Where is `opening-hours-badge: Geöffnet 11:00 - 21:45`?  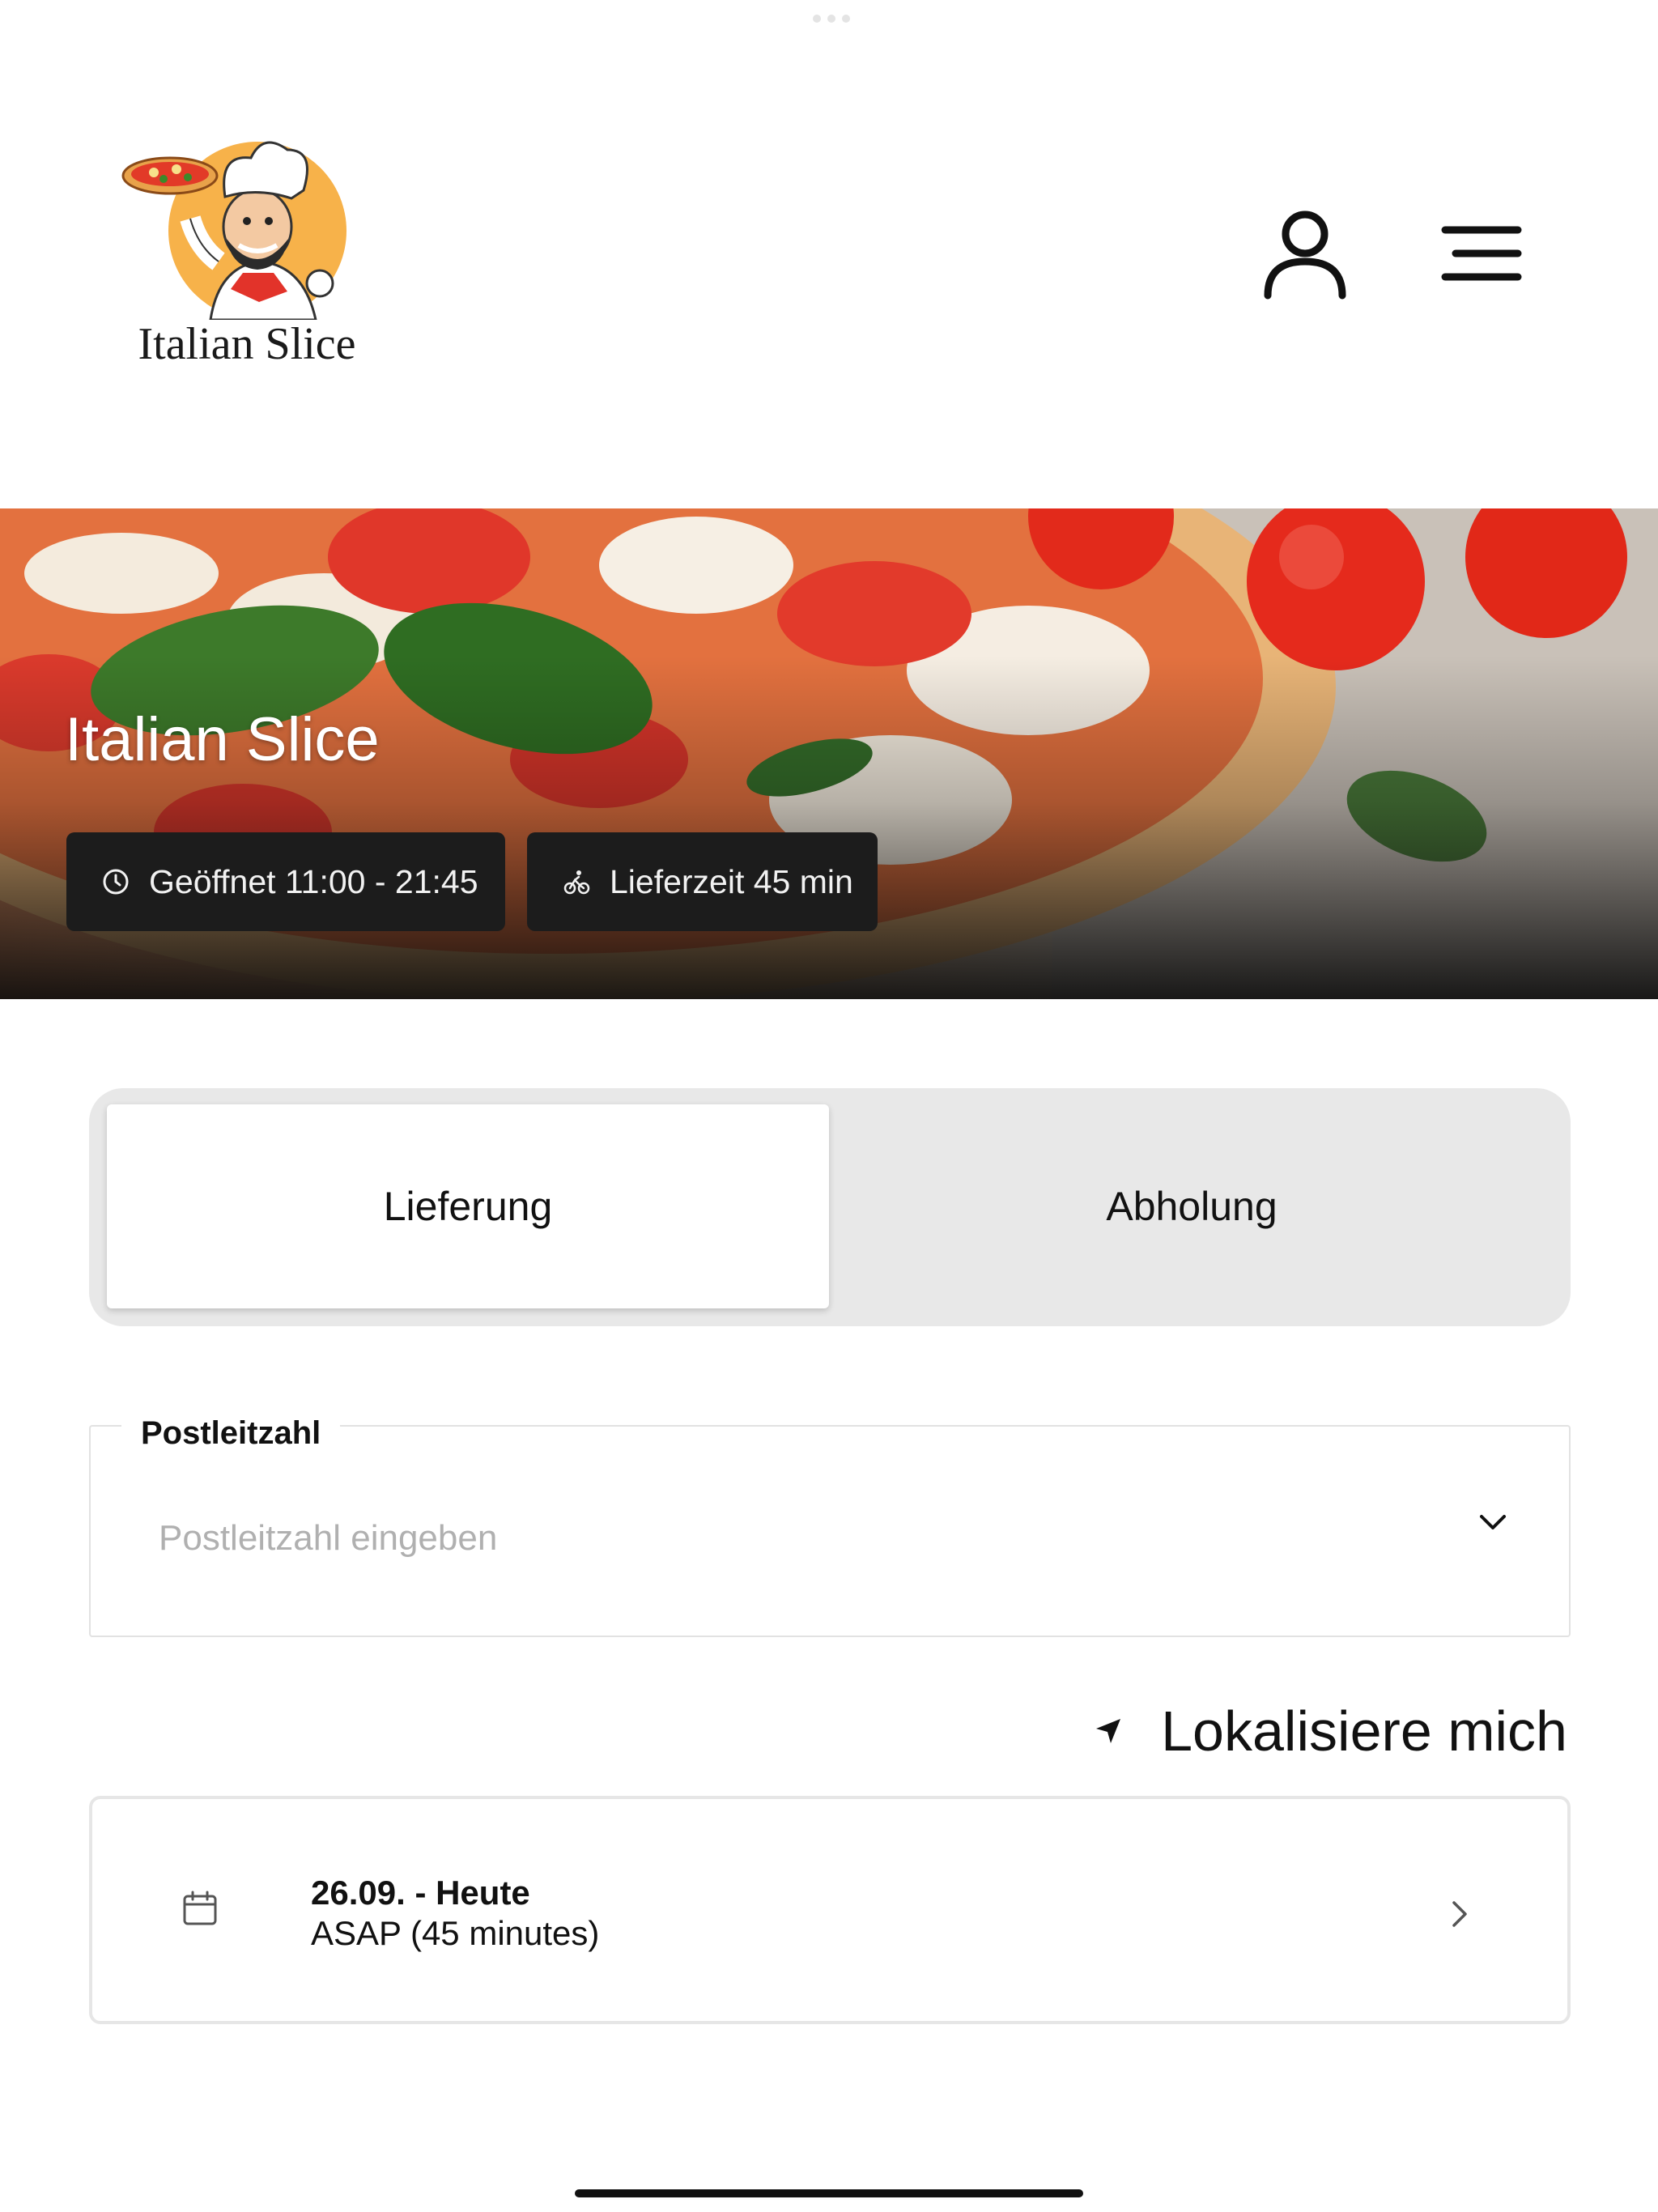
opening-hours-badge: Geöffnet 11:00 - 21:45 is located at coordinates (285, 882).